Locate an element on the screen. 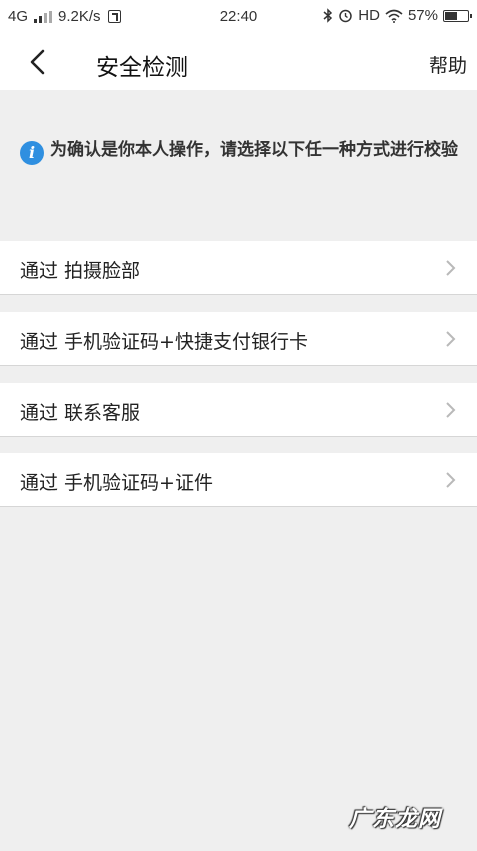 The width and height of the screenshot is (477, 851). info-message: i 为确认是你本人操作，请选择以下任一种方式进行校验 is located at coordinates (245, 150).